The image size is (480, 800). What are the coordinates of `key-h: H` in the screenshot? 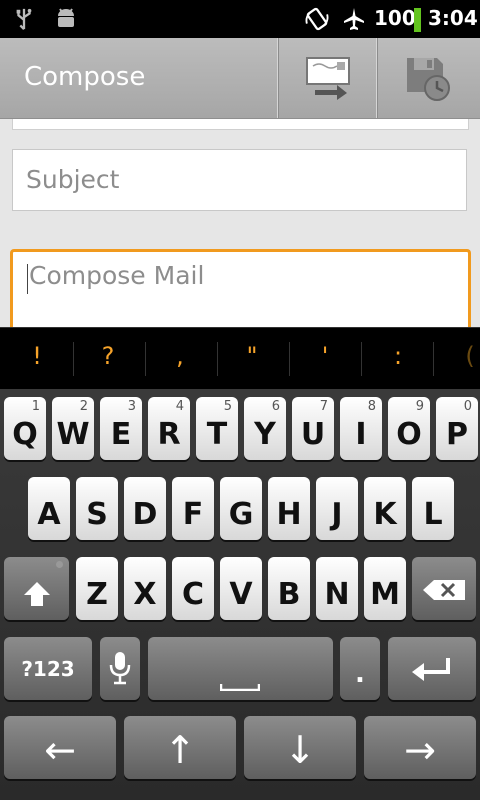 It's located at (289, 508).